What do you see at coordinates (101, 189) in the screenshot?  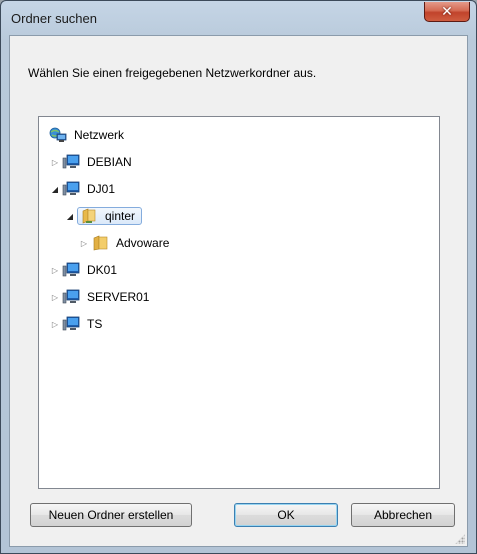 I see `tree-item-label: DJ01` at bounding box center [101, 189].